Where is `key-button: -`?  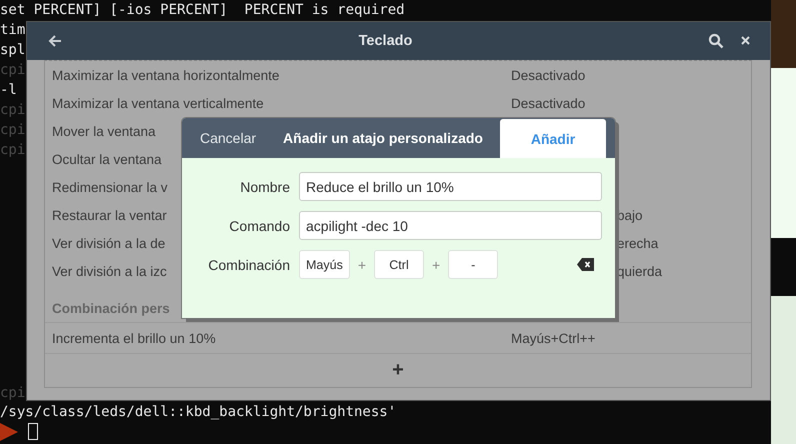 key-button: - is located at coordinates (473, 264).